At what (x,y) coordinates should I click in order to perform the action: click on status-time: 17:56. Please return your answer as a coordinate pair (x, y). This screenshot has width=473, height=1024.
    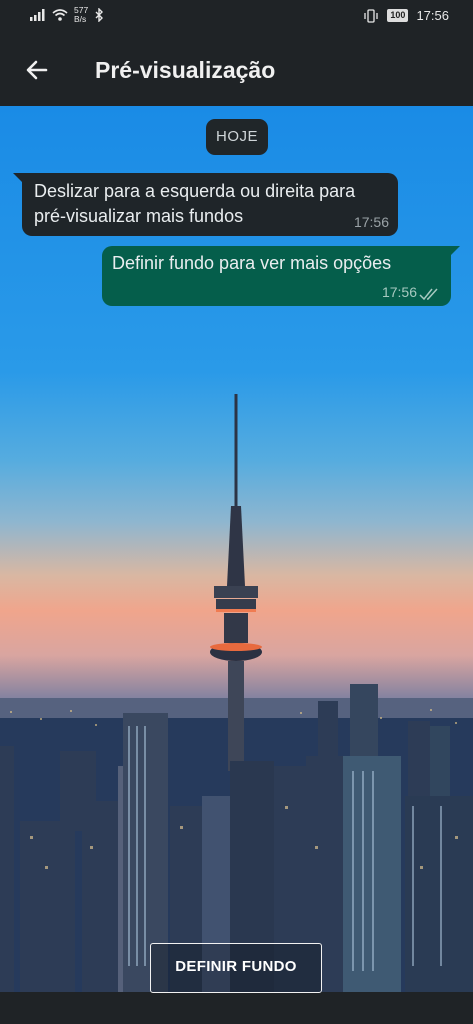
    Looking at the image, I should click on (432, 15).